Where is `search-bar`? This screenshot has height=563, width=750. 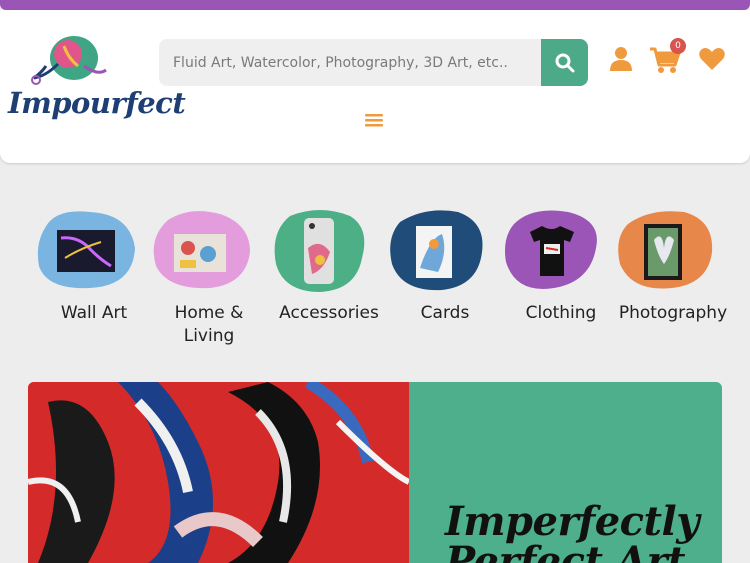
search-bar is located at coordinates (373, 62).